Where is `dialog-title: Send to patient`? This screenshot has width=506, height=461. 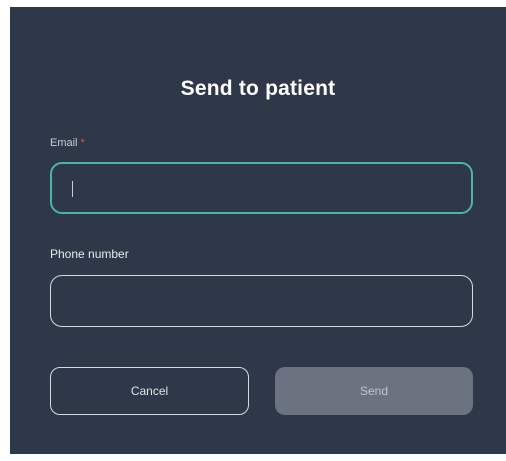 dialog-title: Send to patient is located at coordinates (258, 88).